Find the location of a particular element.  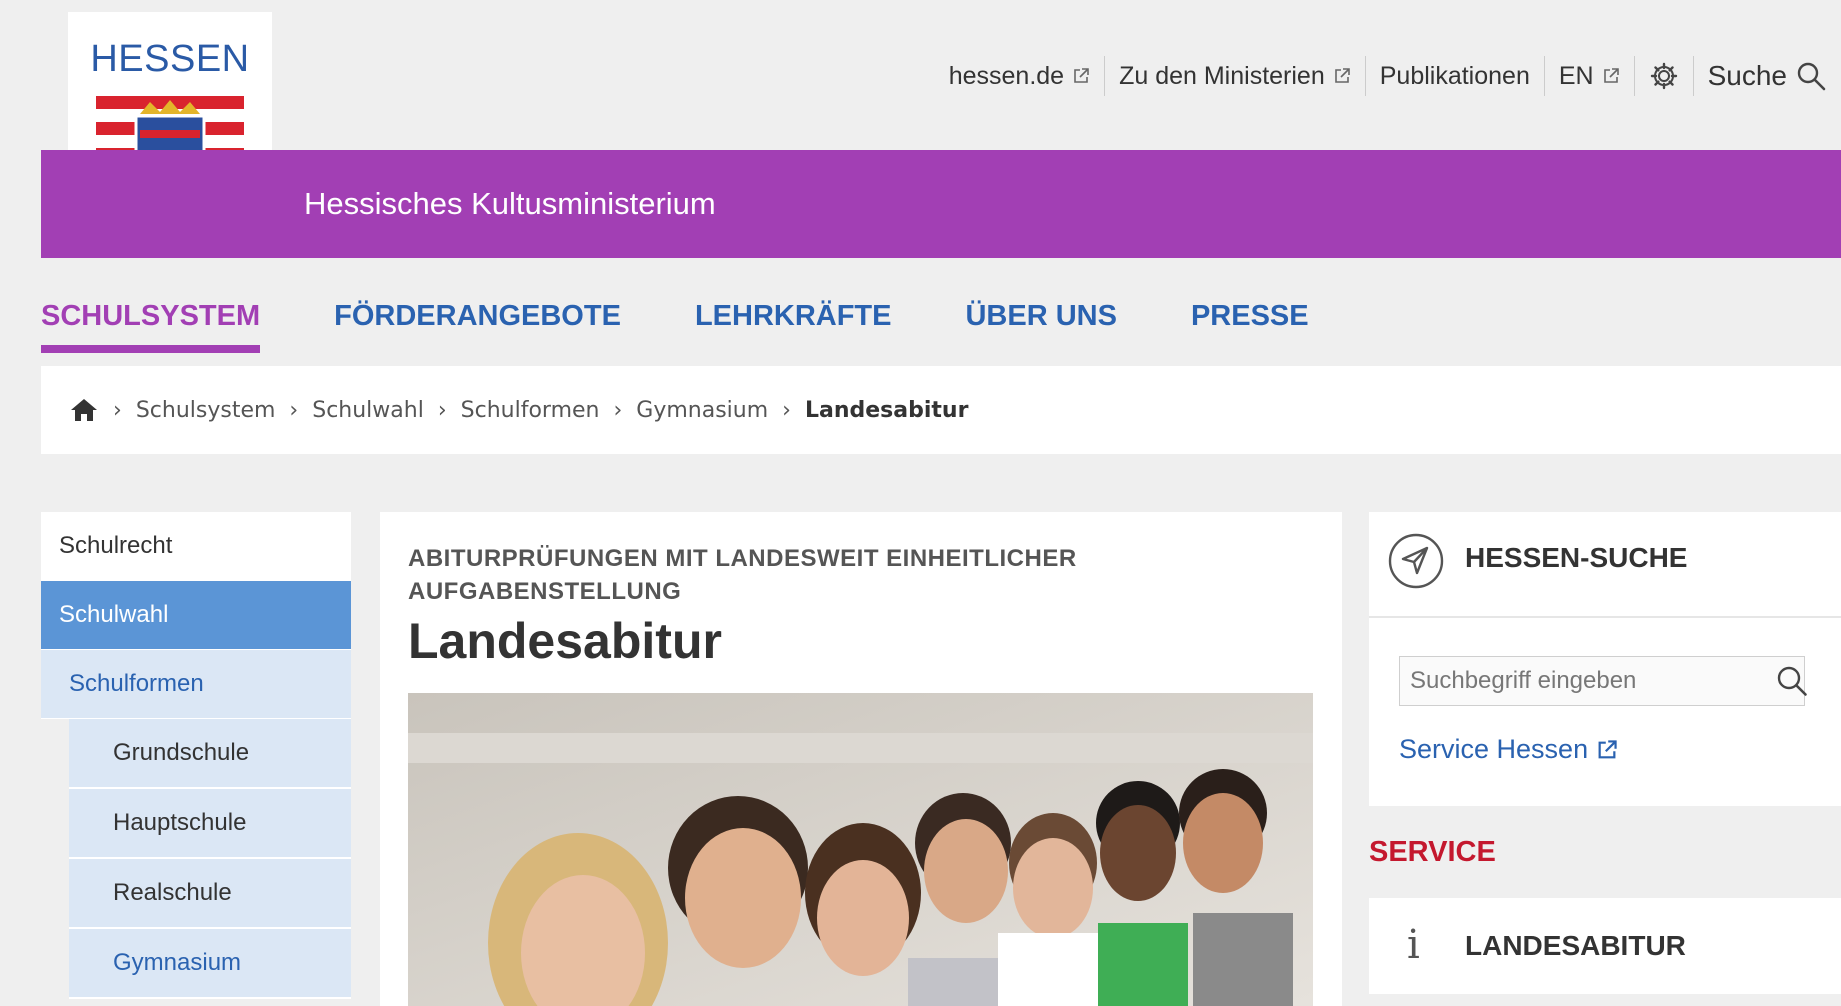

home-icon is located at coordinates (84, 410).